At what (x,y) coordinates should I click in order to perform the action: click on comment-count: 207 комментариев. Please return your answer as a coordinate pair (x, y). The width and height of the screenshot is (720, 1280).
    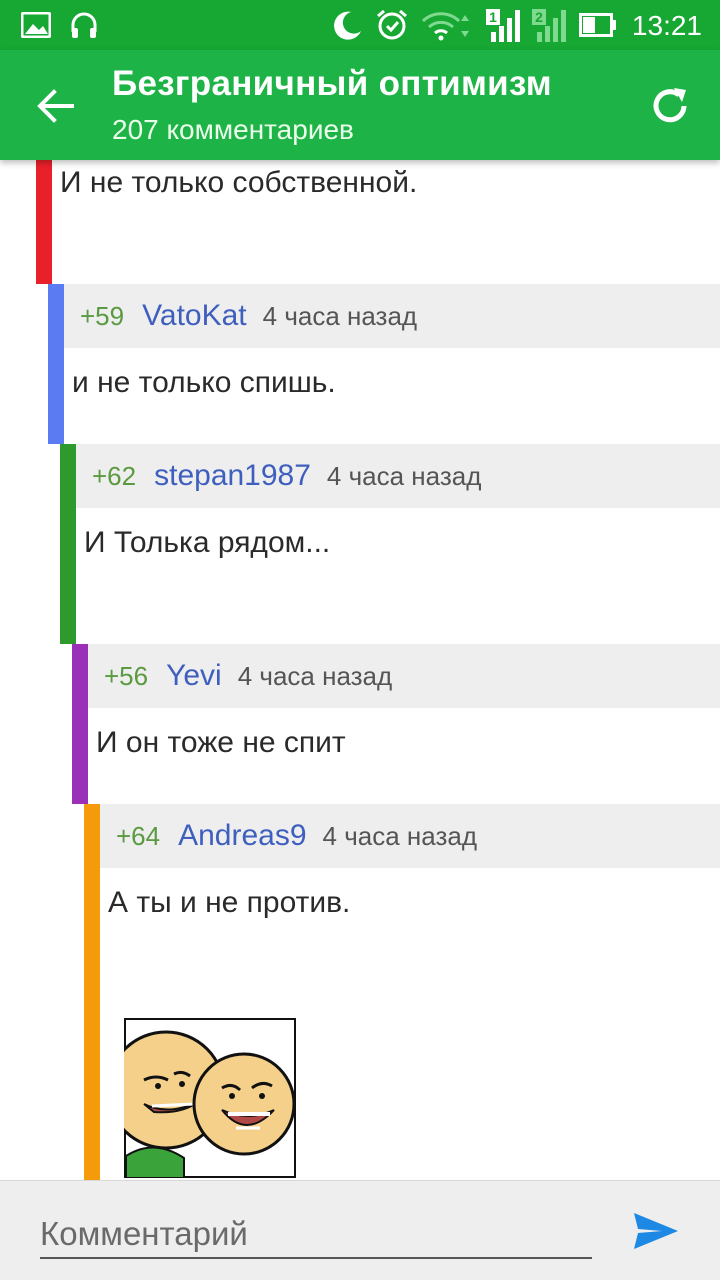
    Looking at the image, I should click on (233, 129).